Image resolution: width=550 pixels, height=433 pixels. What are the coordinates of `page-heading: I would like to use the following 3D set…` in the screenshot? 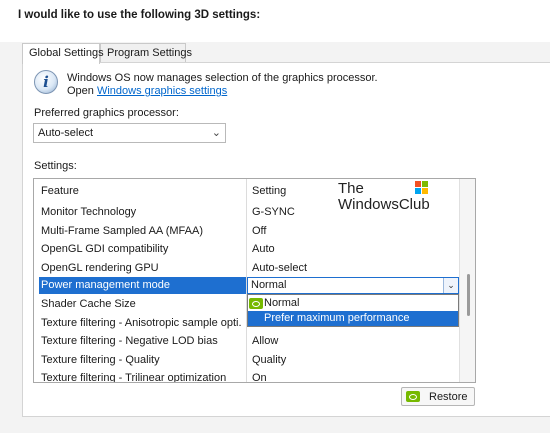 It's located at (139, 15).